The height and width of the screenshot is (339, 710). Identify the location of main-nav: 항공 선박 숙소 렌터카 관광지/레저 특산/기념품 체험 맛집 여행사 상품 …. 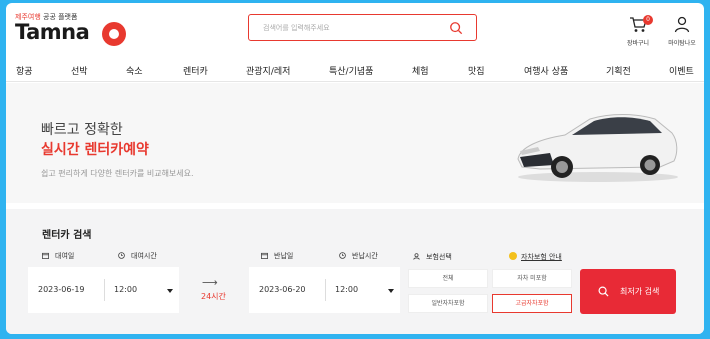
(355, 69).